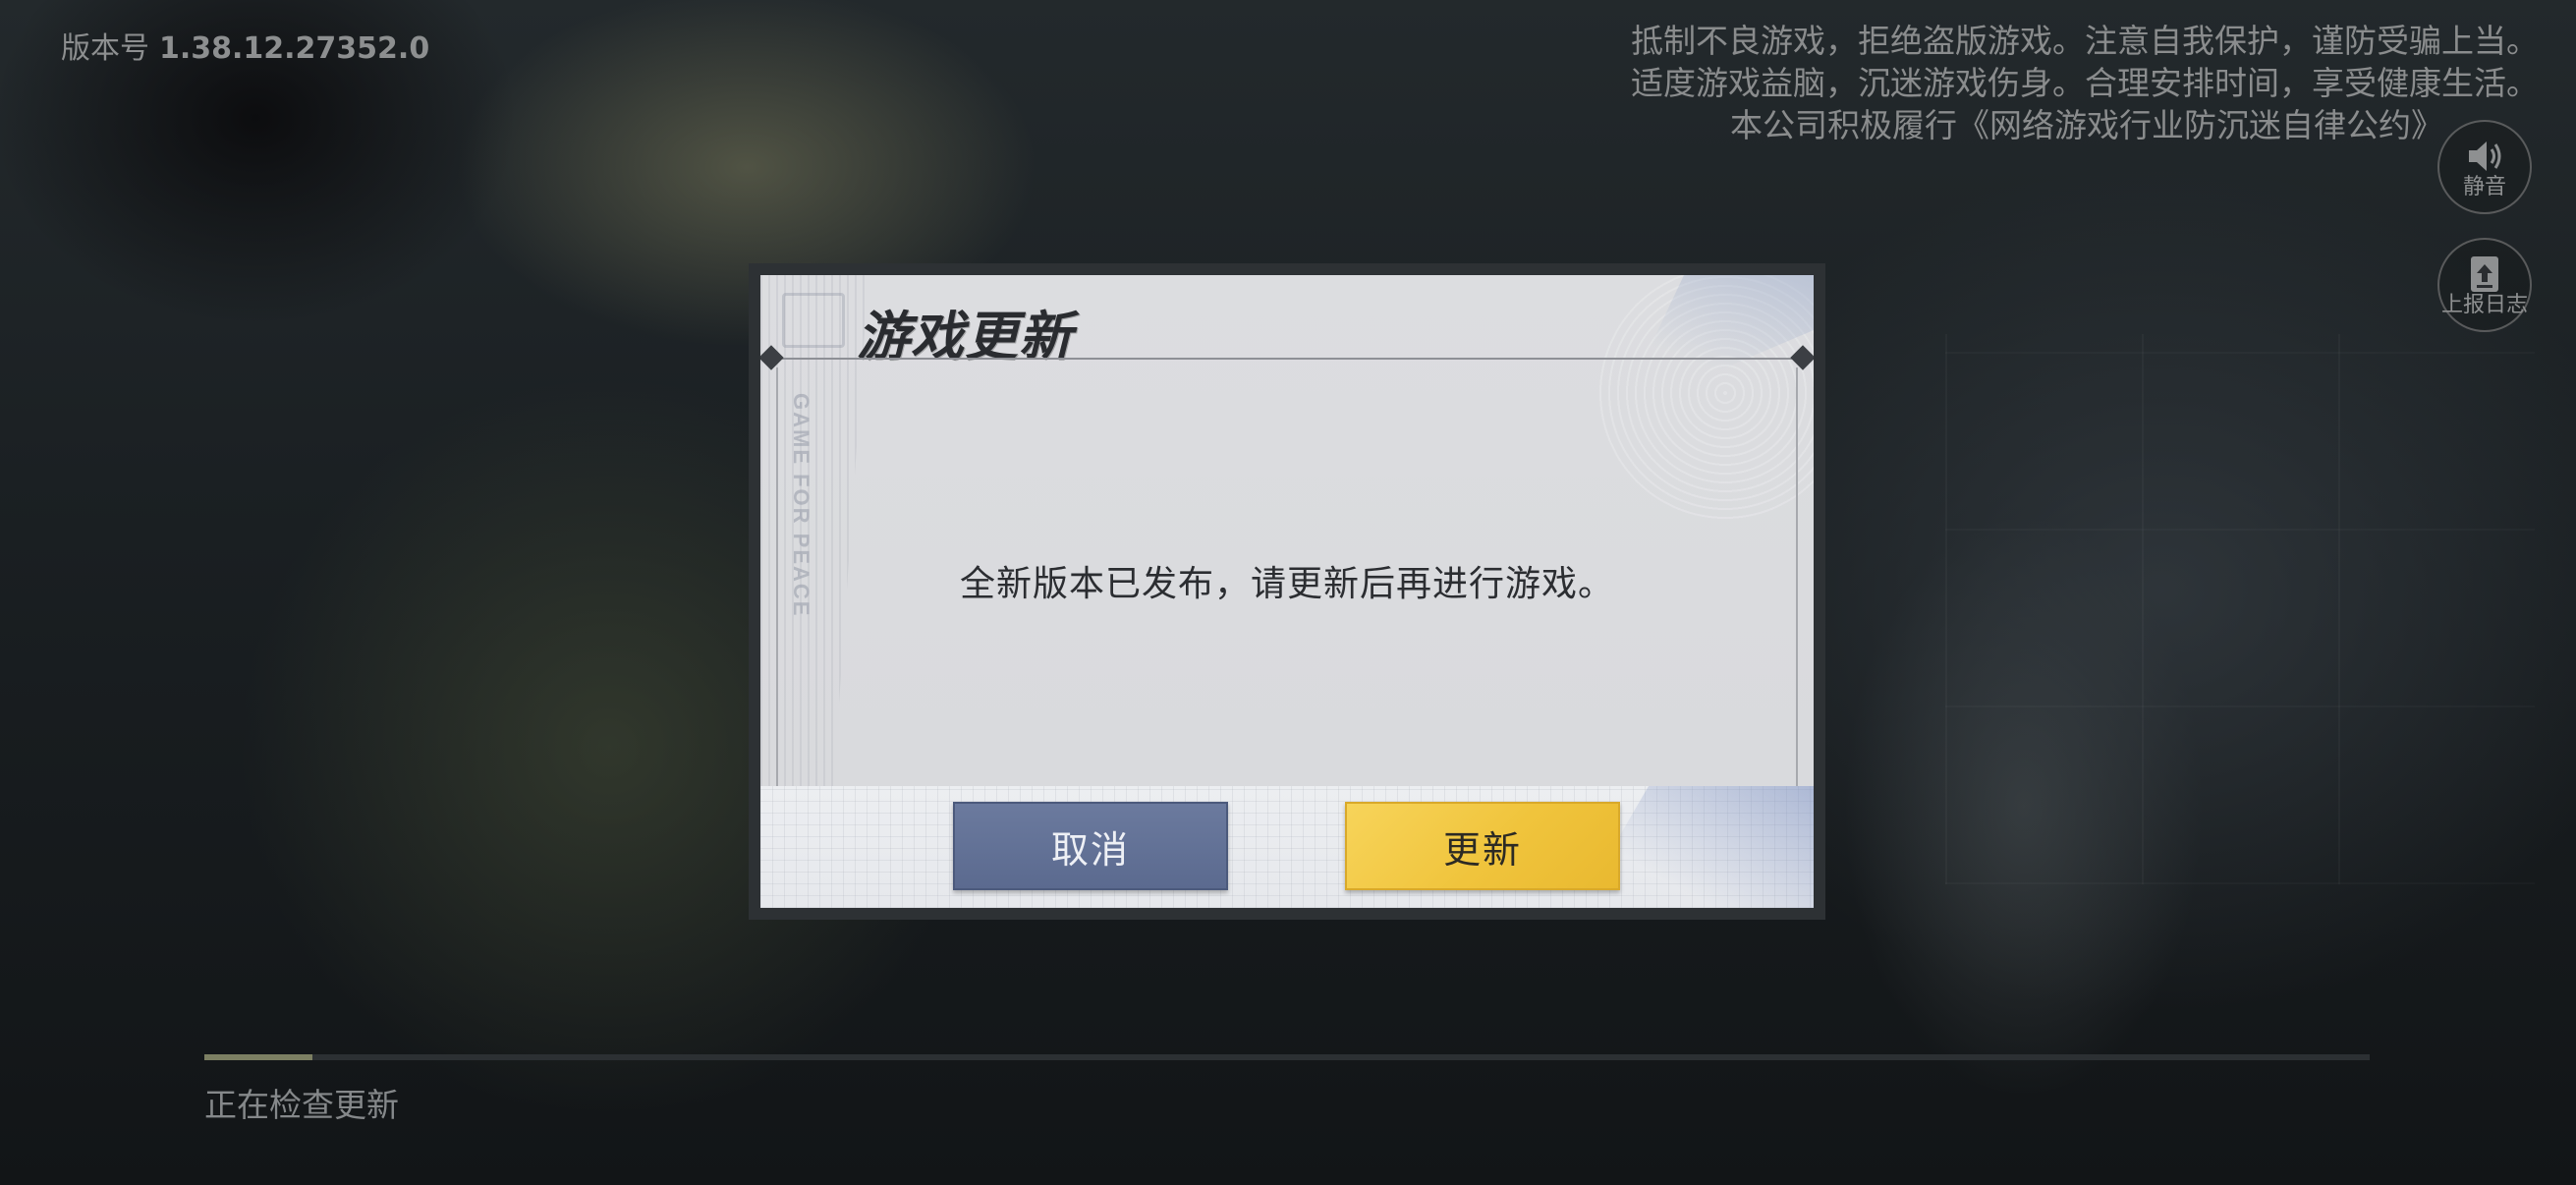  I want to click on update-button: 更新, so click(1482, 846).